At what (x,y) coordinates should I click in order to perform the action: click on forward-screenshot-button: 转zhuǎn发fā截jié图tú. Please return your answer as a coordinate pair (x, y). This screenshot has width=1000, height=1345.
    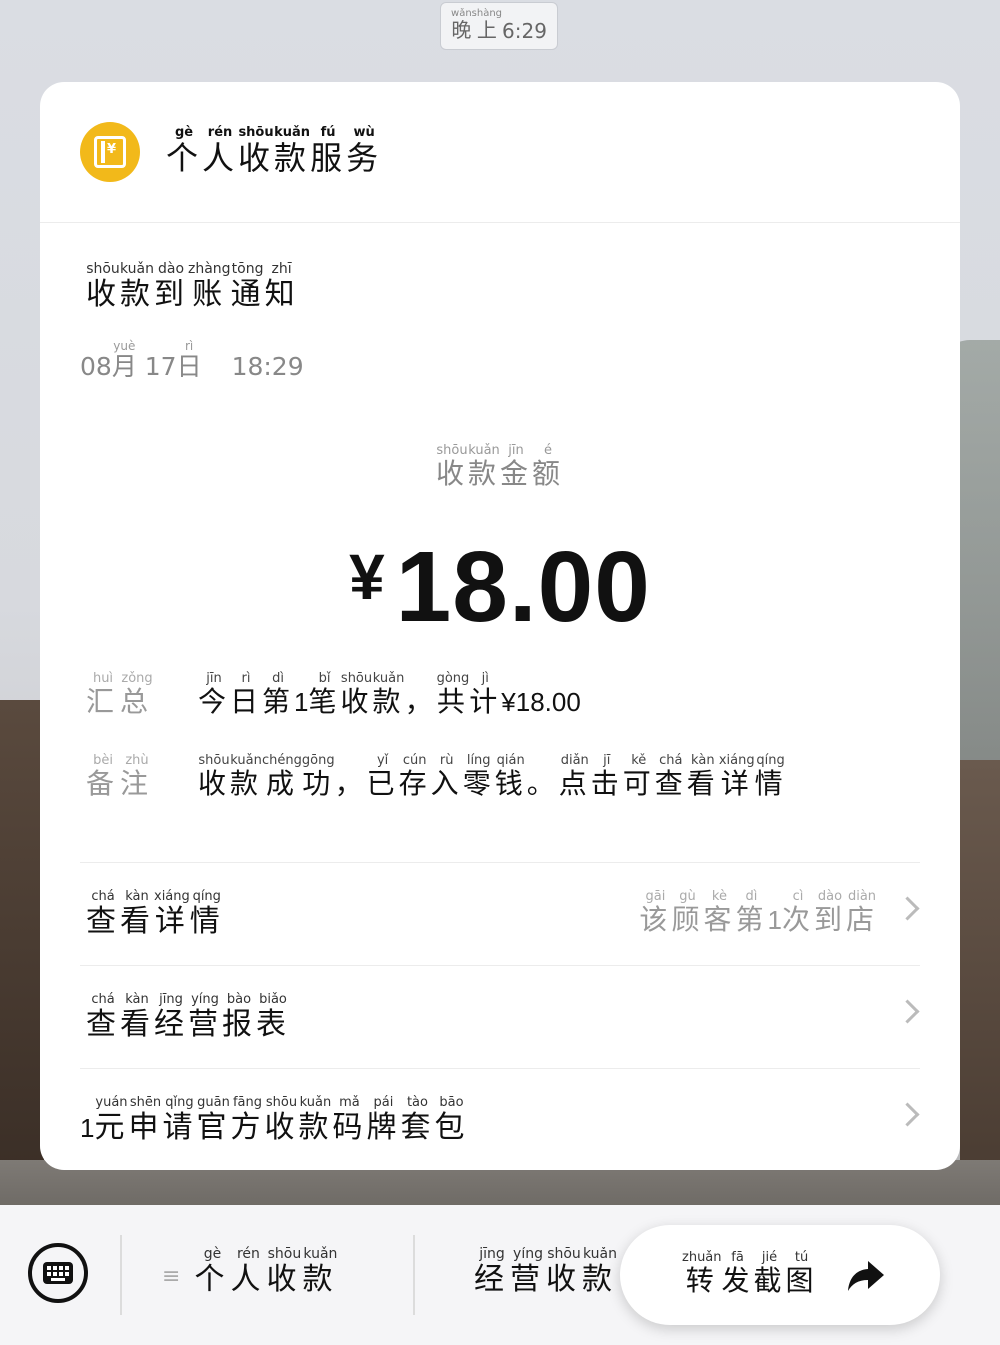
    Looking at the image, I should click on (780, 1275).